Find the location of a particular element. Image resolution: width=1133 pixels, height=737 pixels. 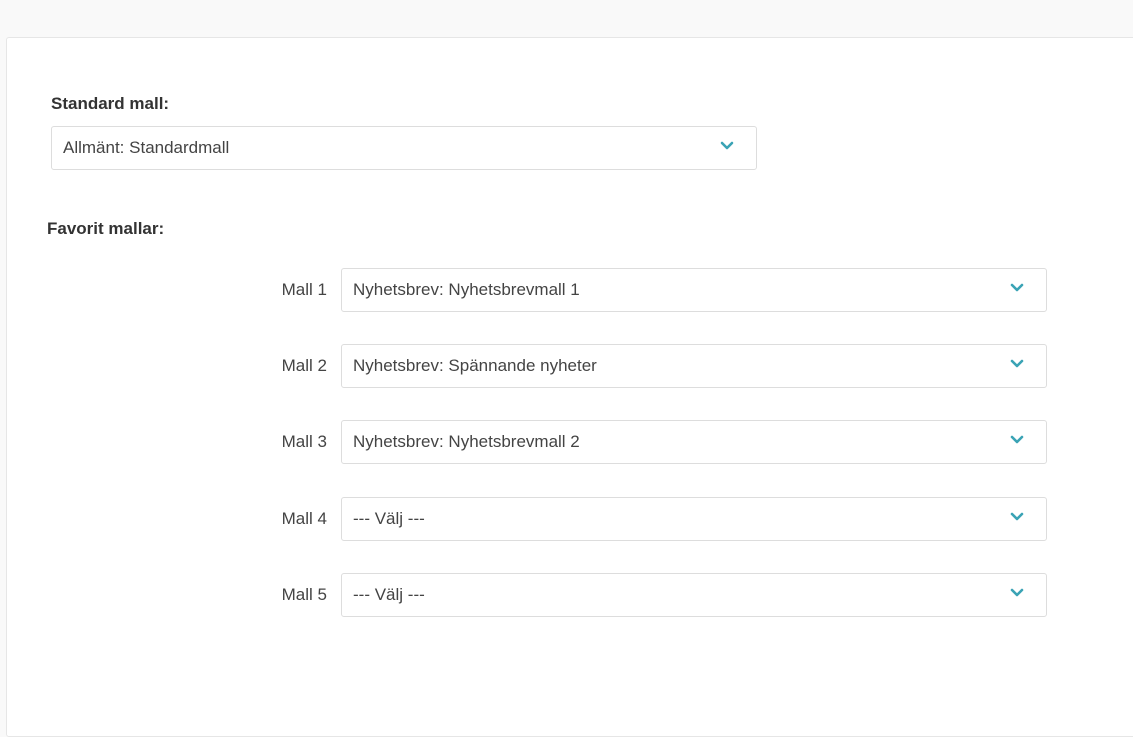

favorite-template-4-value: --- Välj --- is located at coordinates (389, 518).